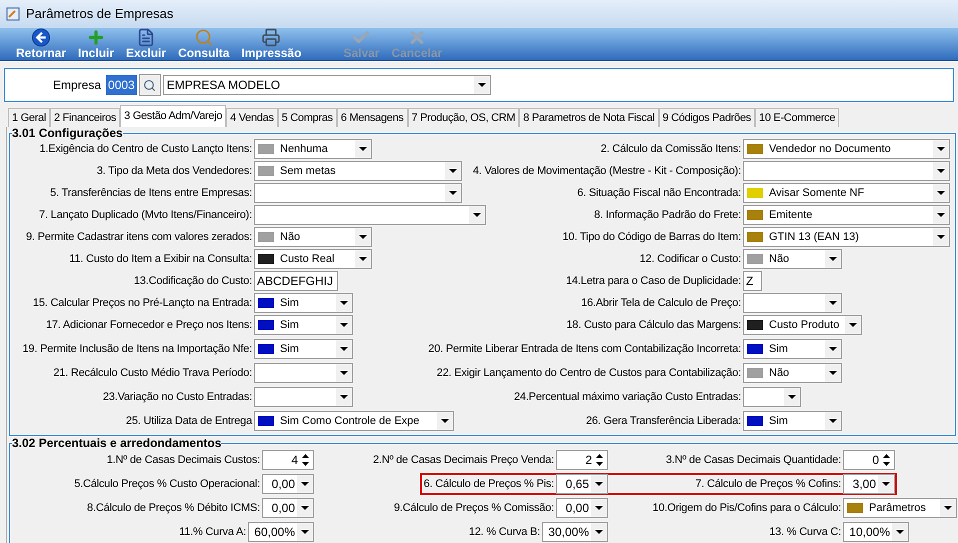 This screenshot has height=543, width=958. Describe the element at coordinates (121, 85) in the screenshot. I see `company-code-field: 0003` at that location.